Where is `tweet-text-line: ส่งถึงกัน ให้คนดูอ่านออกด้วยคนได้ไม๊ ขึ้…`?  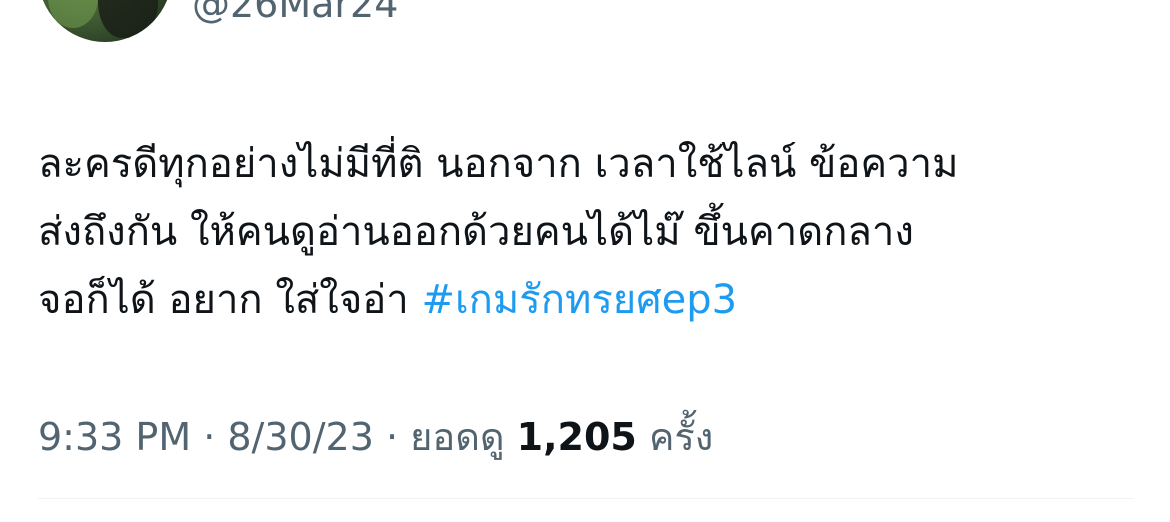 tweet-text-line: ส่งถึงกัน ให้คนดูอ่านออกด้วยคนได้ไม๊ ขึ้… is located at coordinates (476, 232).